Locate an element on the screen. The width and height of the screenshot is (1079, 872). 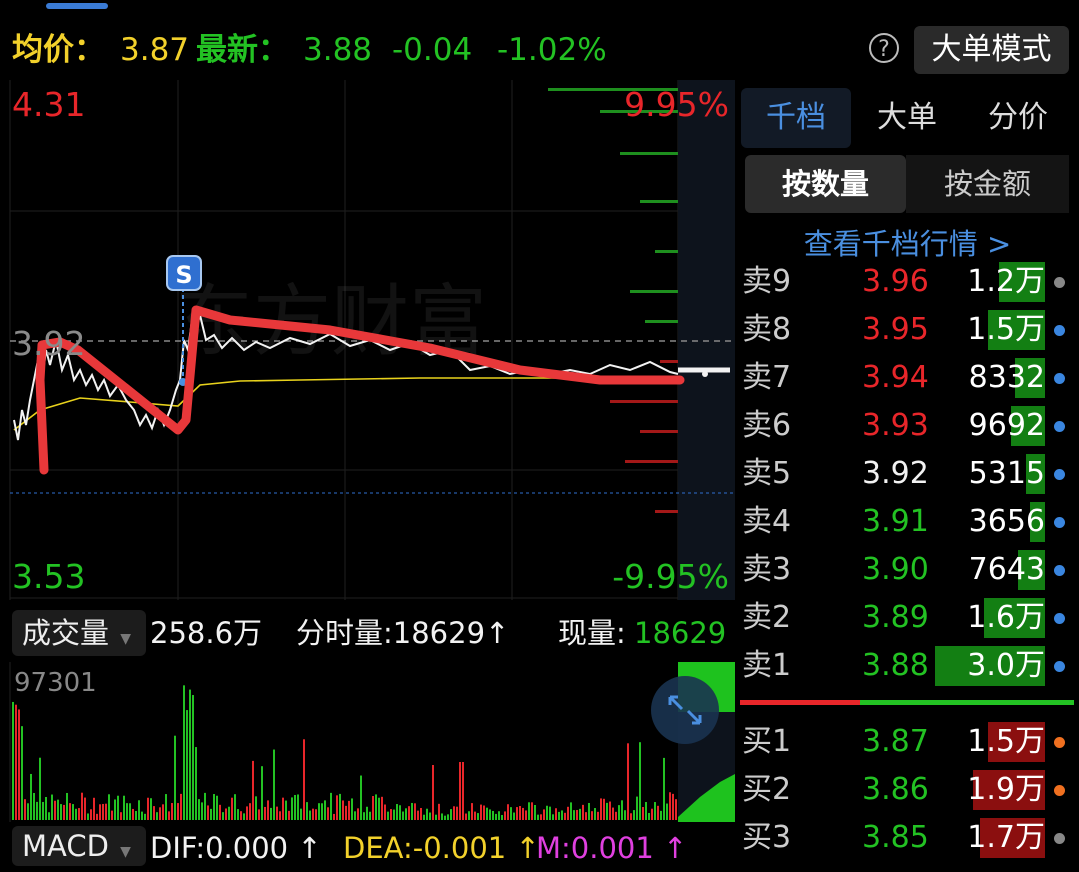
help-icon: ? is located at coordinates (884, 48).